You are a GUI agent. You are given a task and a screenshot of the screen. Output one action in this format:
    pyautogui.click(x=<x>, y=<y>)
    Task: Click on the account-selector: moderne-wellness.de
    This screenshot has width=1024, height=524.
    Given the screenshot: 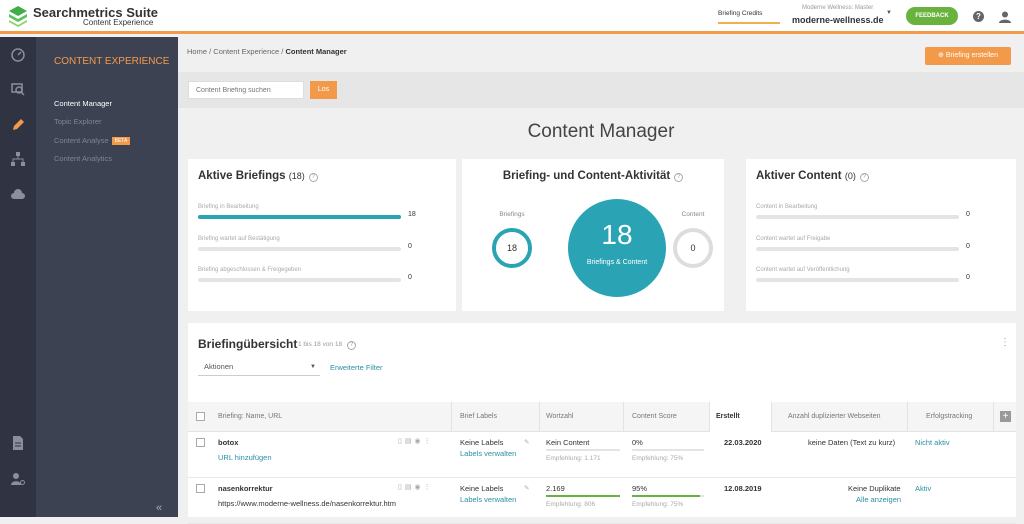 What is the action you would take?
    pyautogui.click(x=838, y=20)
    